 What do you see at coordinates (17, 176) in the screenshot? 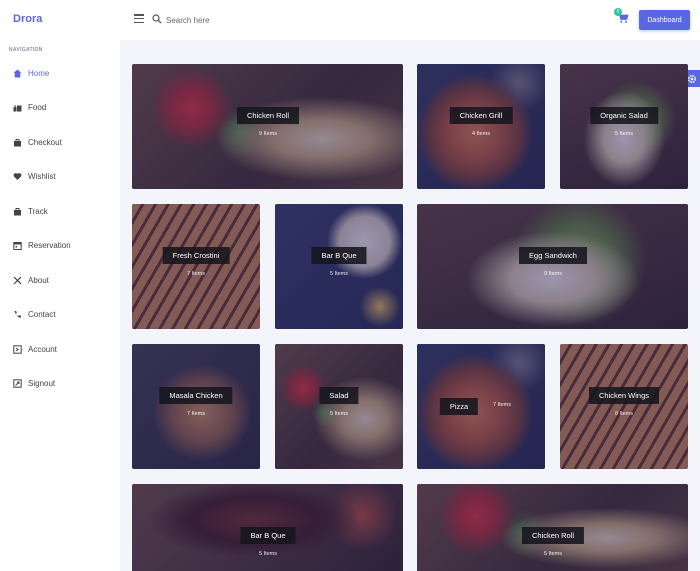
I see `heart-icon` at bounding box center [17, 176].